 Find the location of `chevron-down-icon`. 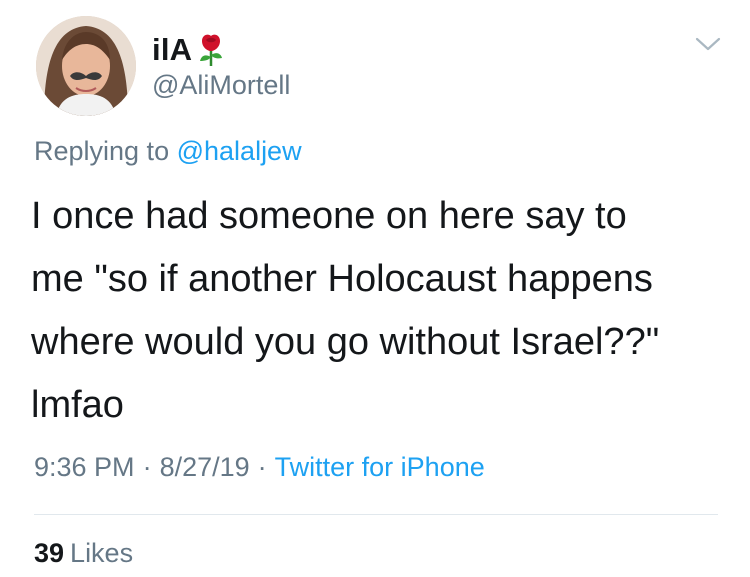

chevron-down-icon is located at coordinates (708, 44).